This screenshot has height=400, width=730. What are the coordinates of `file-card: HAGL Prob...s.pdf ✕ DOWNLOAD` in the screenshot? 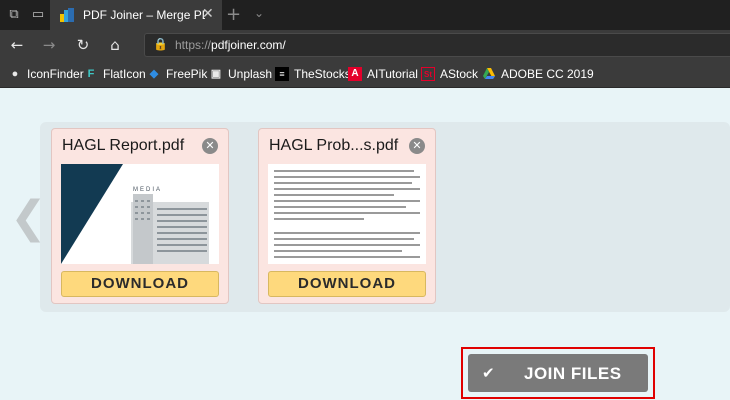 It's located at (347, 216).